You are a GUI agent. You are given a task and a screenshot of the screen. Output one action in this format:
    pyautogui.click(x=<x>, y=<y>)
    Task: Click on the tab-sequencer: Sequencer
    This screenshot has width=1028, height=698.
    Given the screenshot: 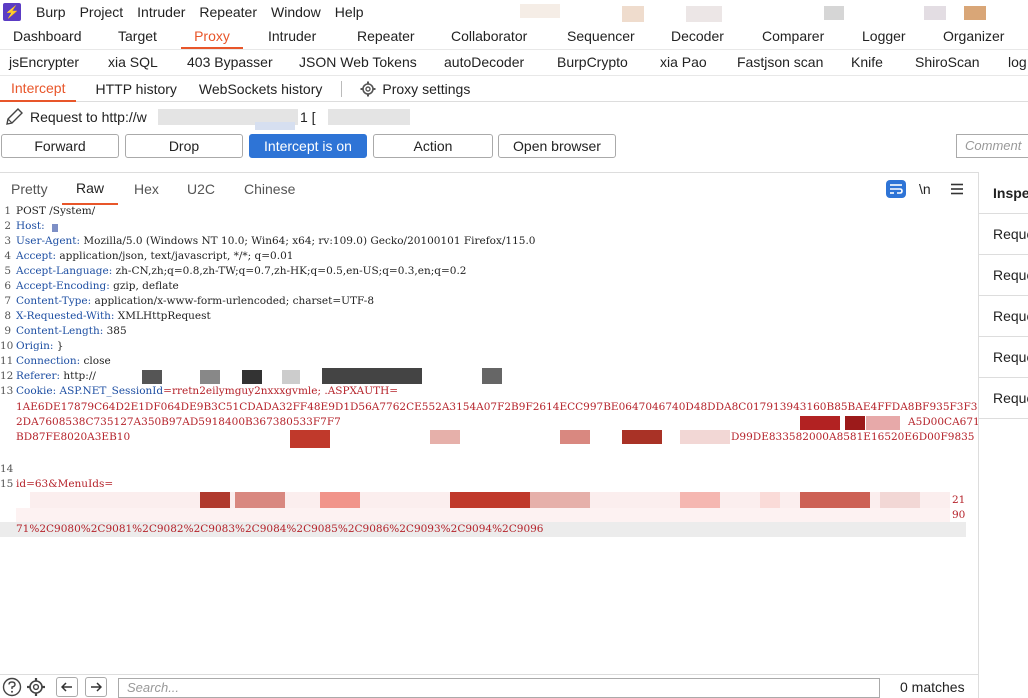 What is the action you would take?
    pyautogui.click(x=601, y=38)
    